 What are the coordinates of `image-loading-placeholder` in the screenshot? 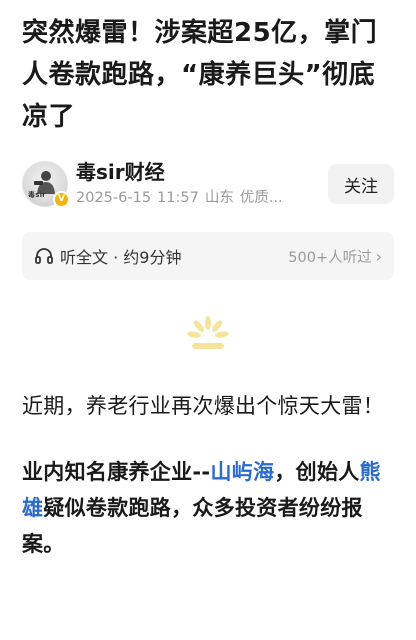 It's located at (208, 335).